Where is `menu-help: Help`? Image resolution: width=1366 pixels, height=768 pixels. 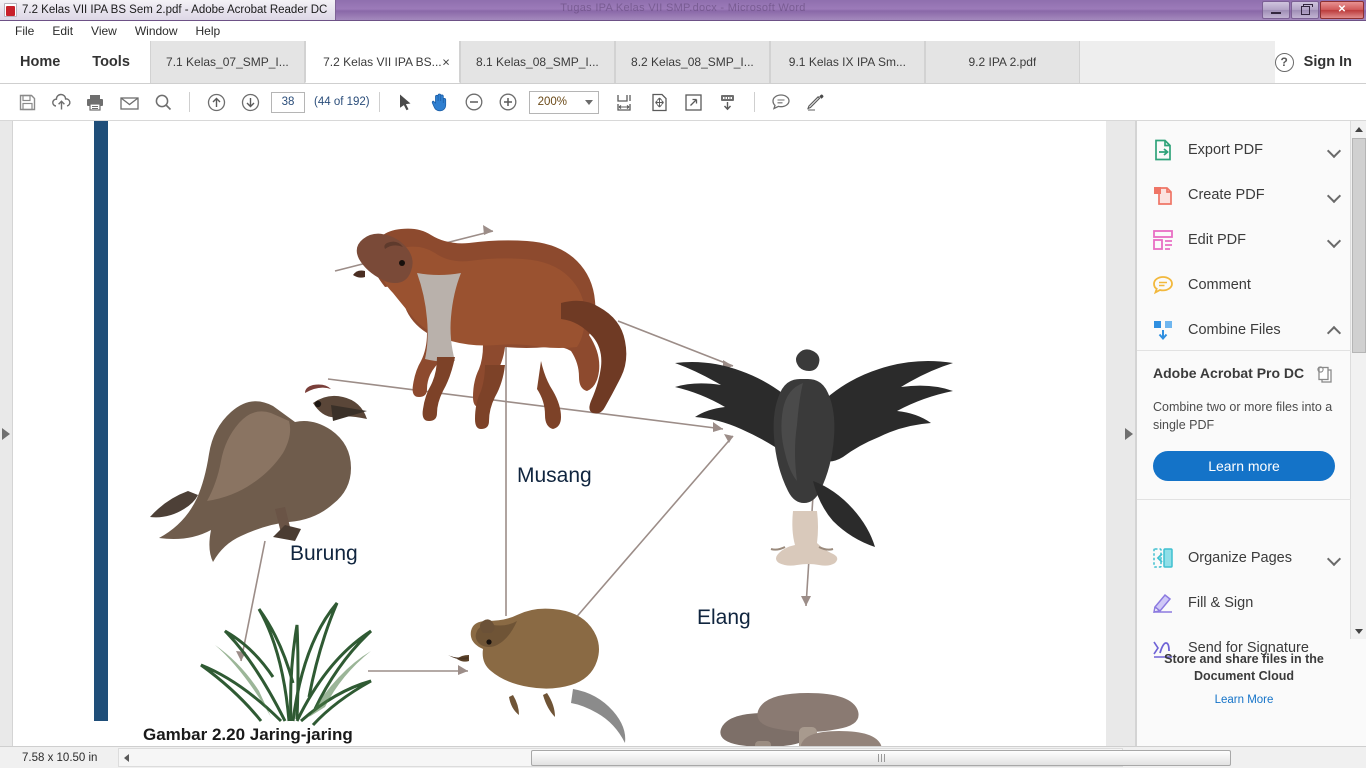
menu-help: Help is located at coordinates (208, 31).